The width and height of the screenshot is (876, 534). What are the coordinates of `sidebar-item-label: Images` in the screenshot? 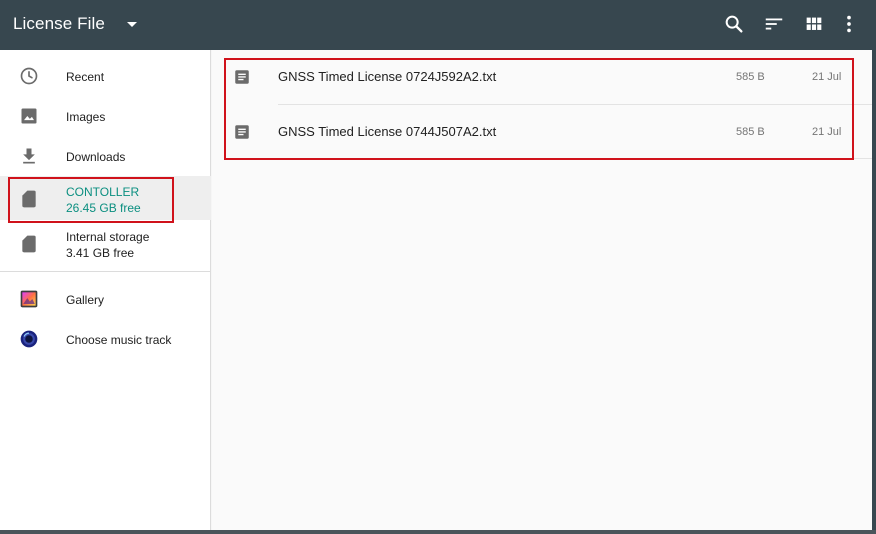 It's located at (86, 117).